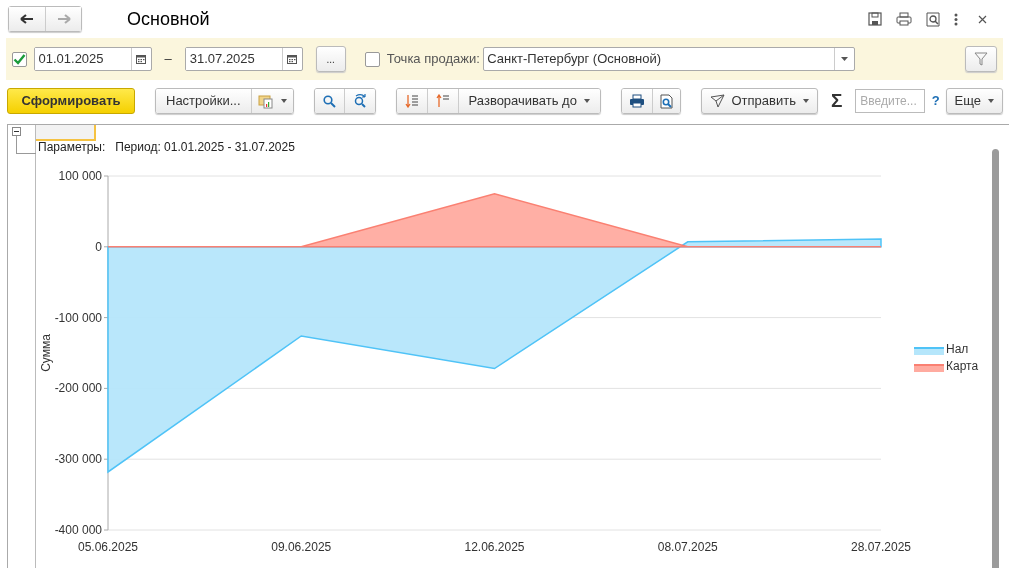  I want to click on more-button: Еще, so click(974, 101).